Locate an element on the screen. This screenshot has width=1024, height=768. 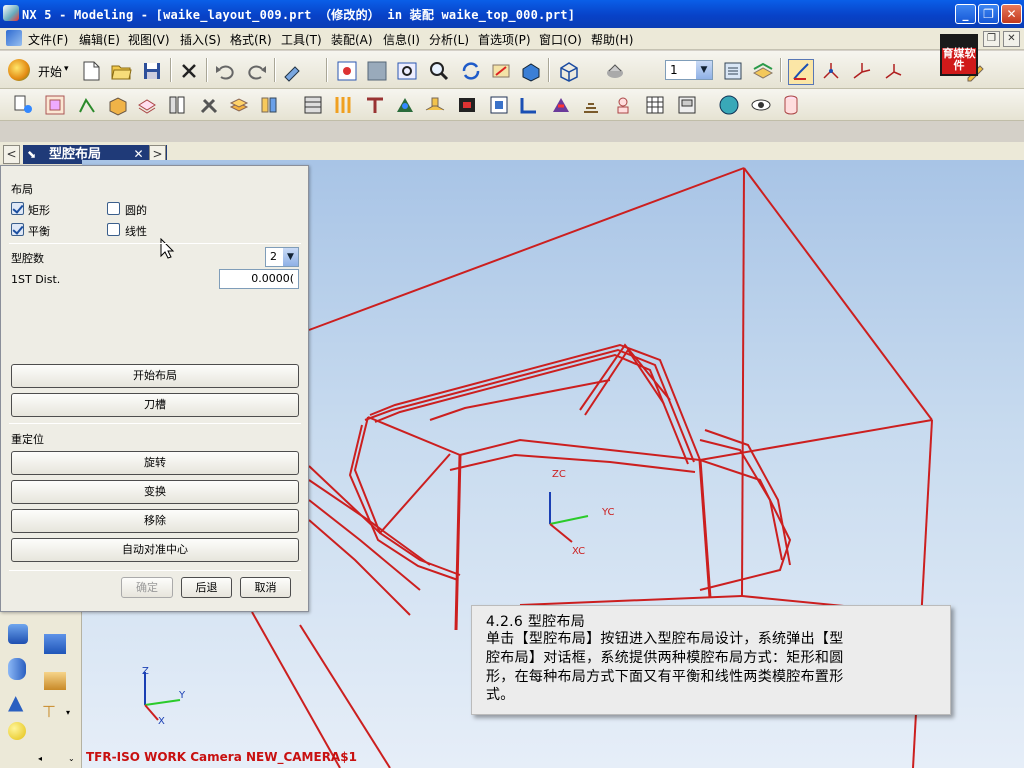
standard-toolbar: 开始 ▾ 1 ▼ 育媒软件 is located at coordinates (512, 61).